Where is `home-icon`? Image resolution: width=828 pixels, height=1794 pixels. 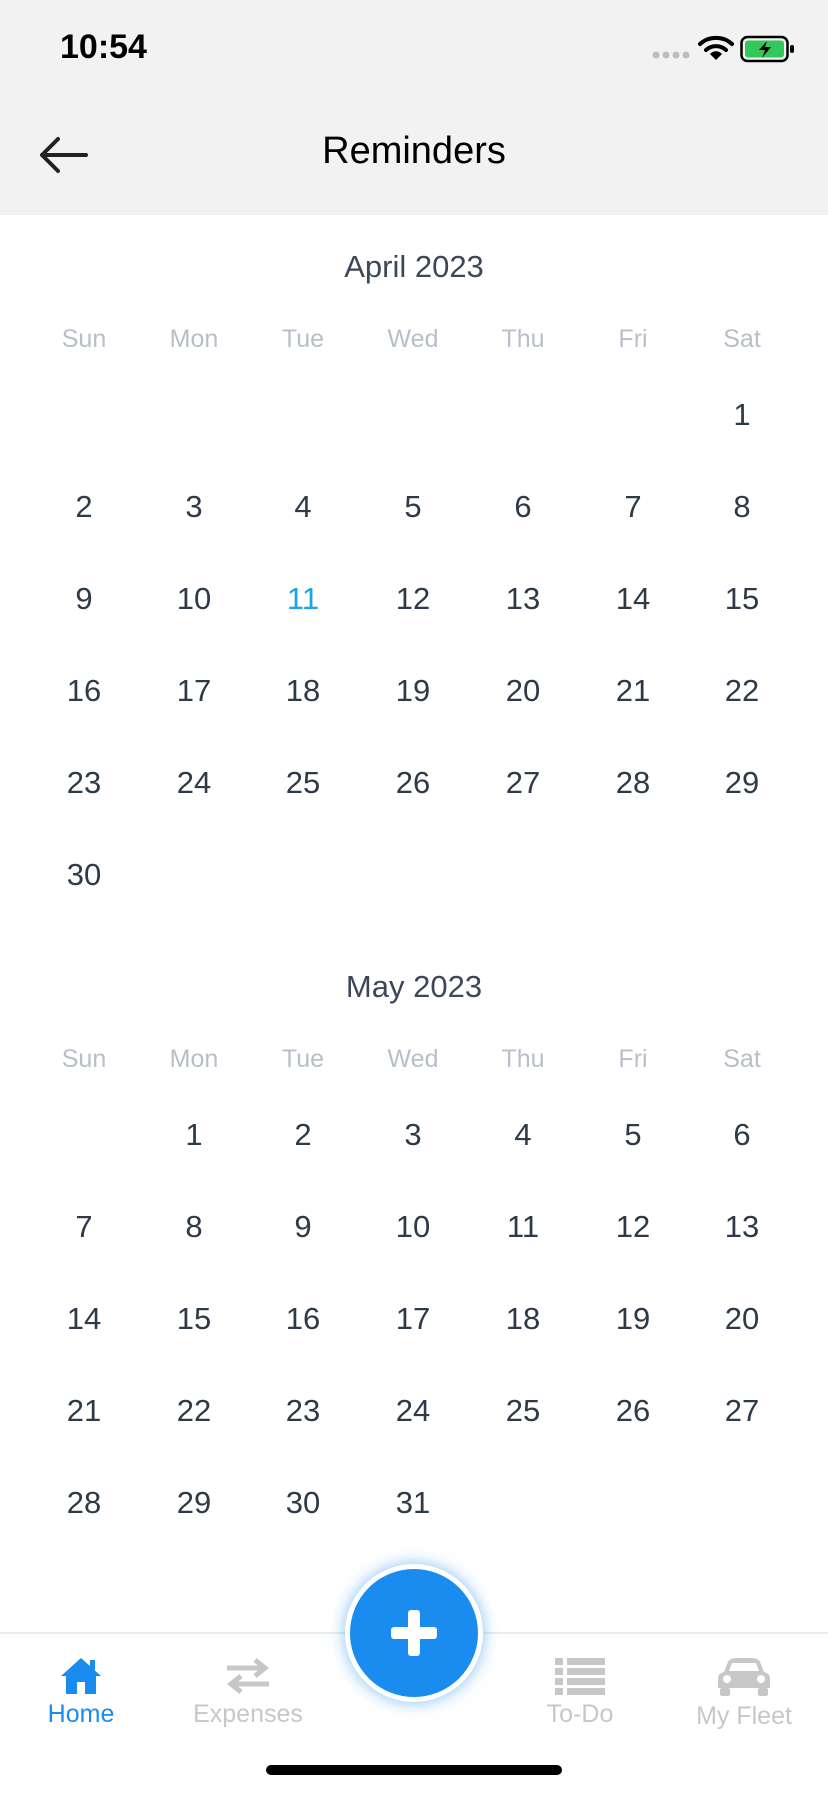 home-icon is located at coordinates (81, 1676).